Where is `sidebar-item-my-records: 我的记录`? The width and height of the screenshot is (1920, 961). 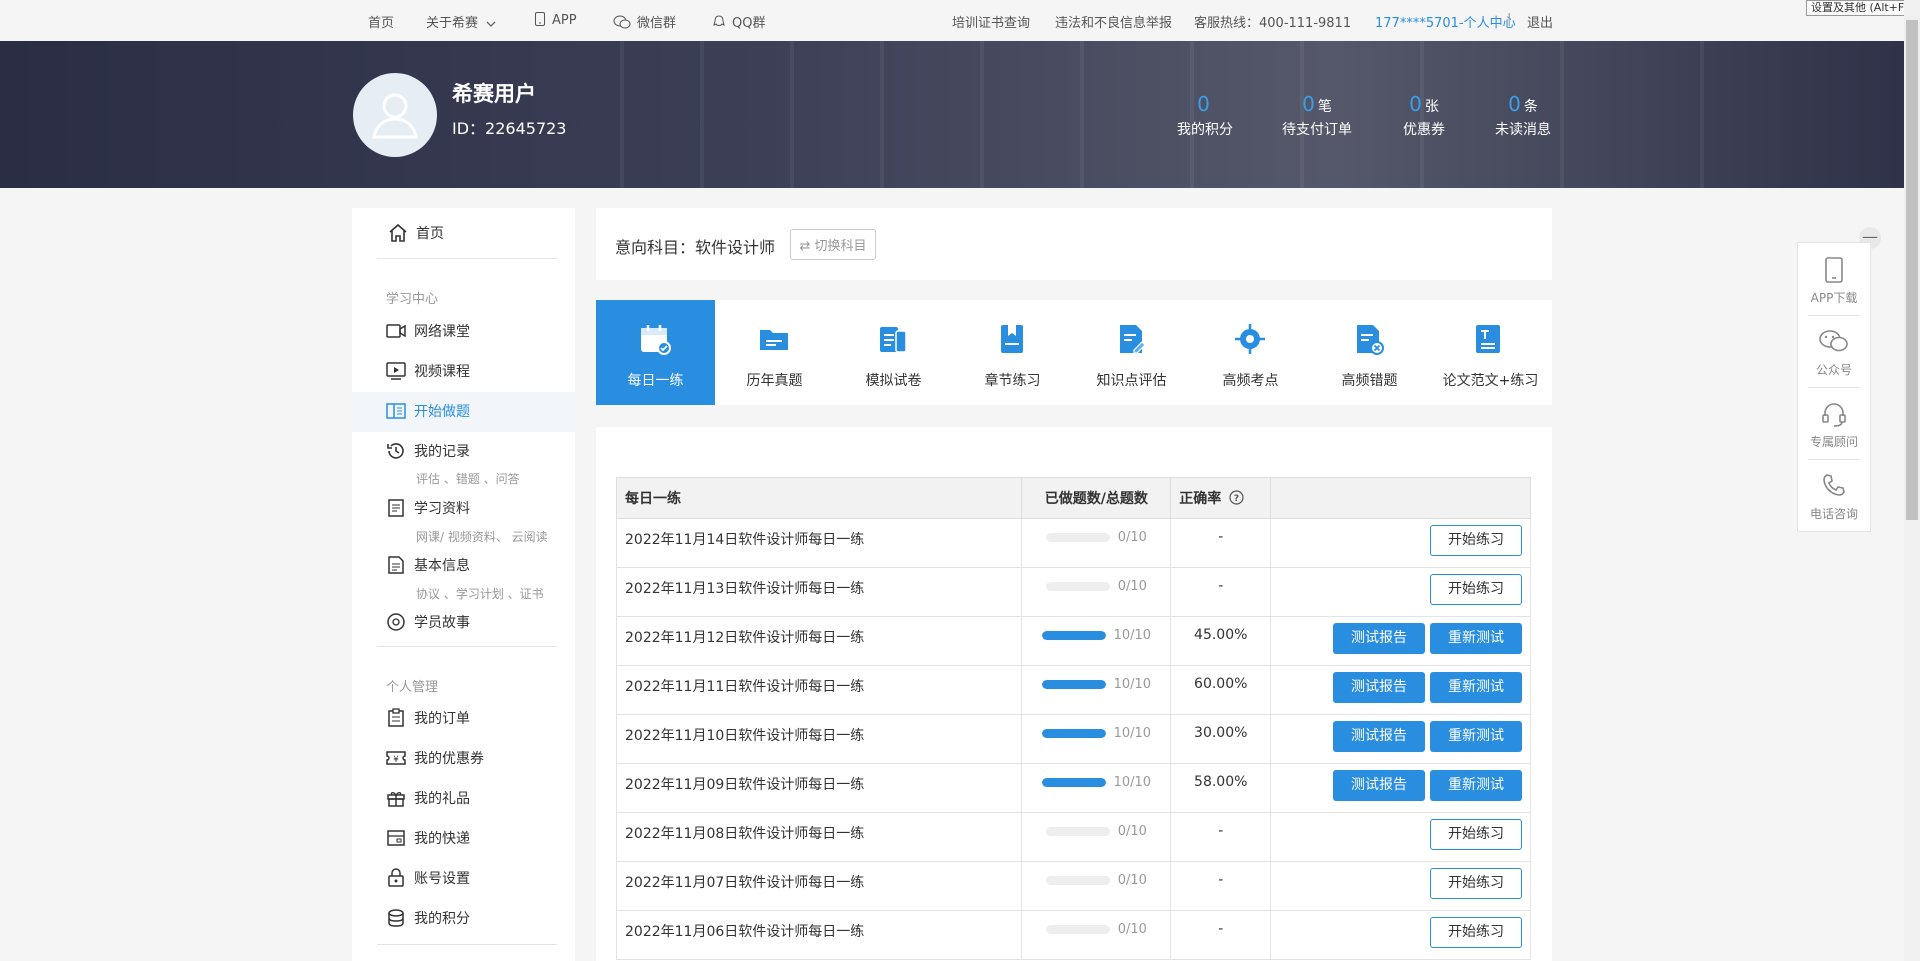 sidebar-item-my-records: 我的记录 is located at coordinates (428, 451).